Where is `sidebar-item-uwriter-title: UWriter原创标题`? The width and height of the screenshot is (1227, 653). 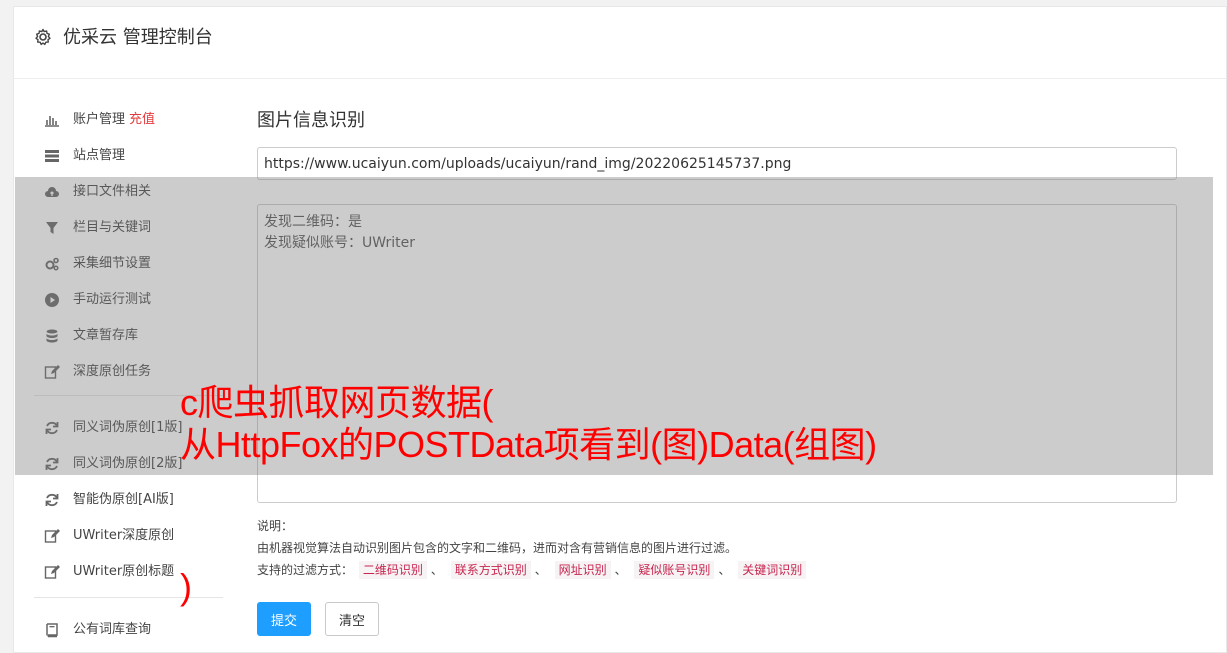
sidebar-item-uwriter-title: UWriter原创标题 is located at coordinates (119, 572).